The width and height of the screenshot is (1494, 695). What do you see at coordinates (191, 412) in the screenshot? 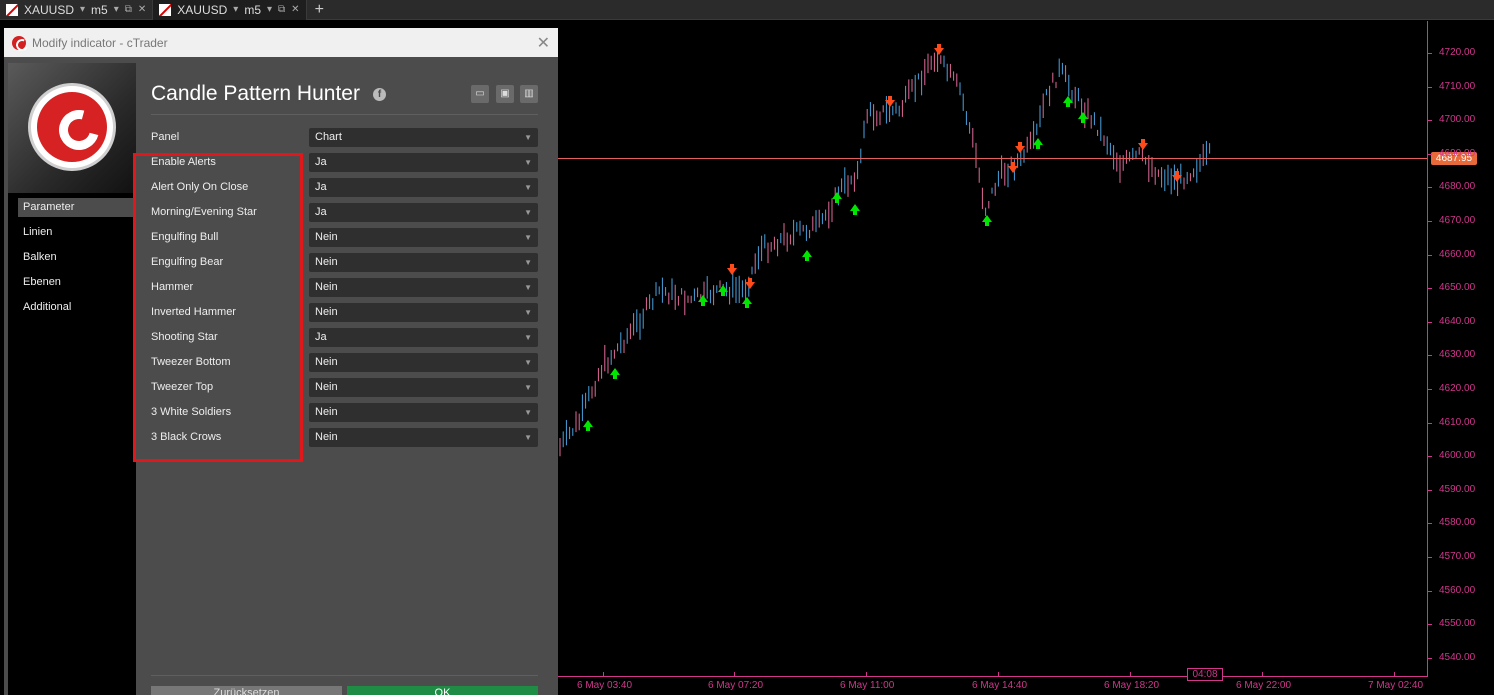
I see `param-label: 3 White Soldiers` at bounding box center [191, 412].